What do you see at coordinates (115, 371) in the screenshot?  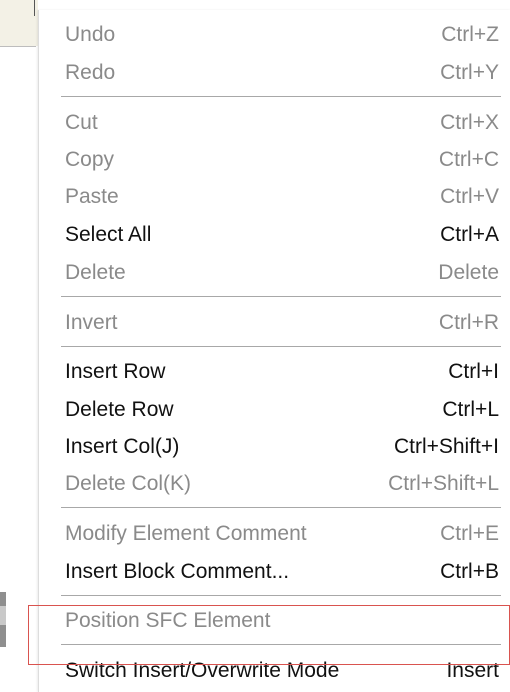 I see `menu-item-label: Insert Row` at bounding box center [115, 371].